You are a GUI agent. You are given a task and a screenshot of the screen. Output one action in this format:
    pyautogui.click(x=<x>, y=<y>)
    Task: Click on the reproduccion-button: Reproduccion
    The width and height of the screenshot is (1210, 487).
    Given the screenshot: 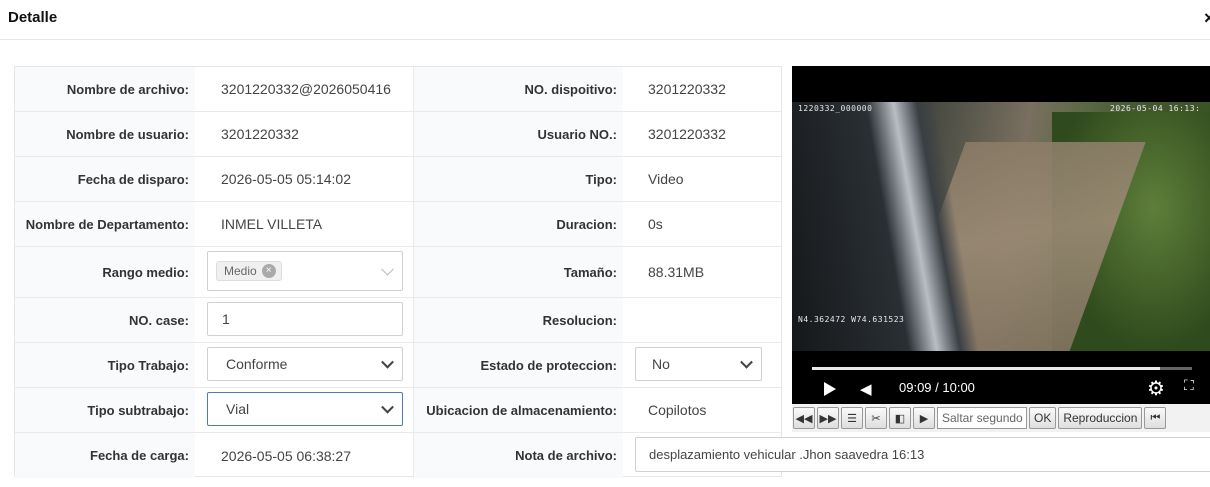 What is the action you would take?
    pyautogui.click(x=1100, y=418)
    